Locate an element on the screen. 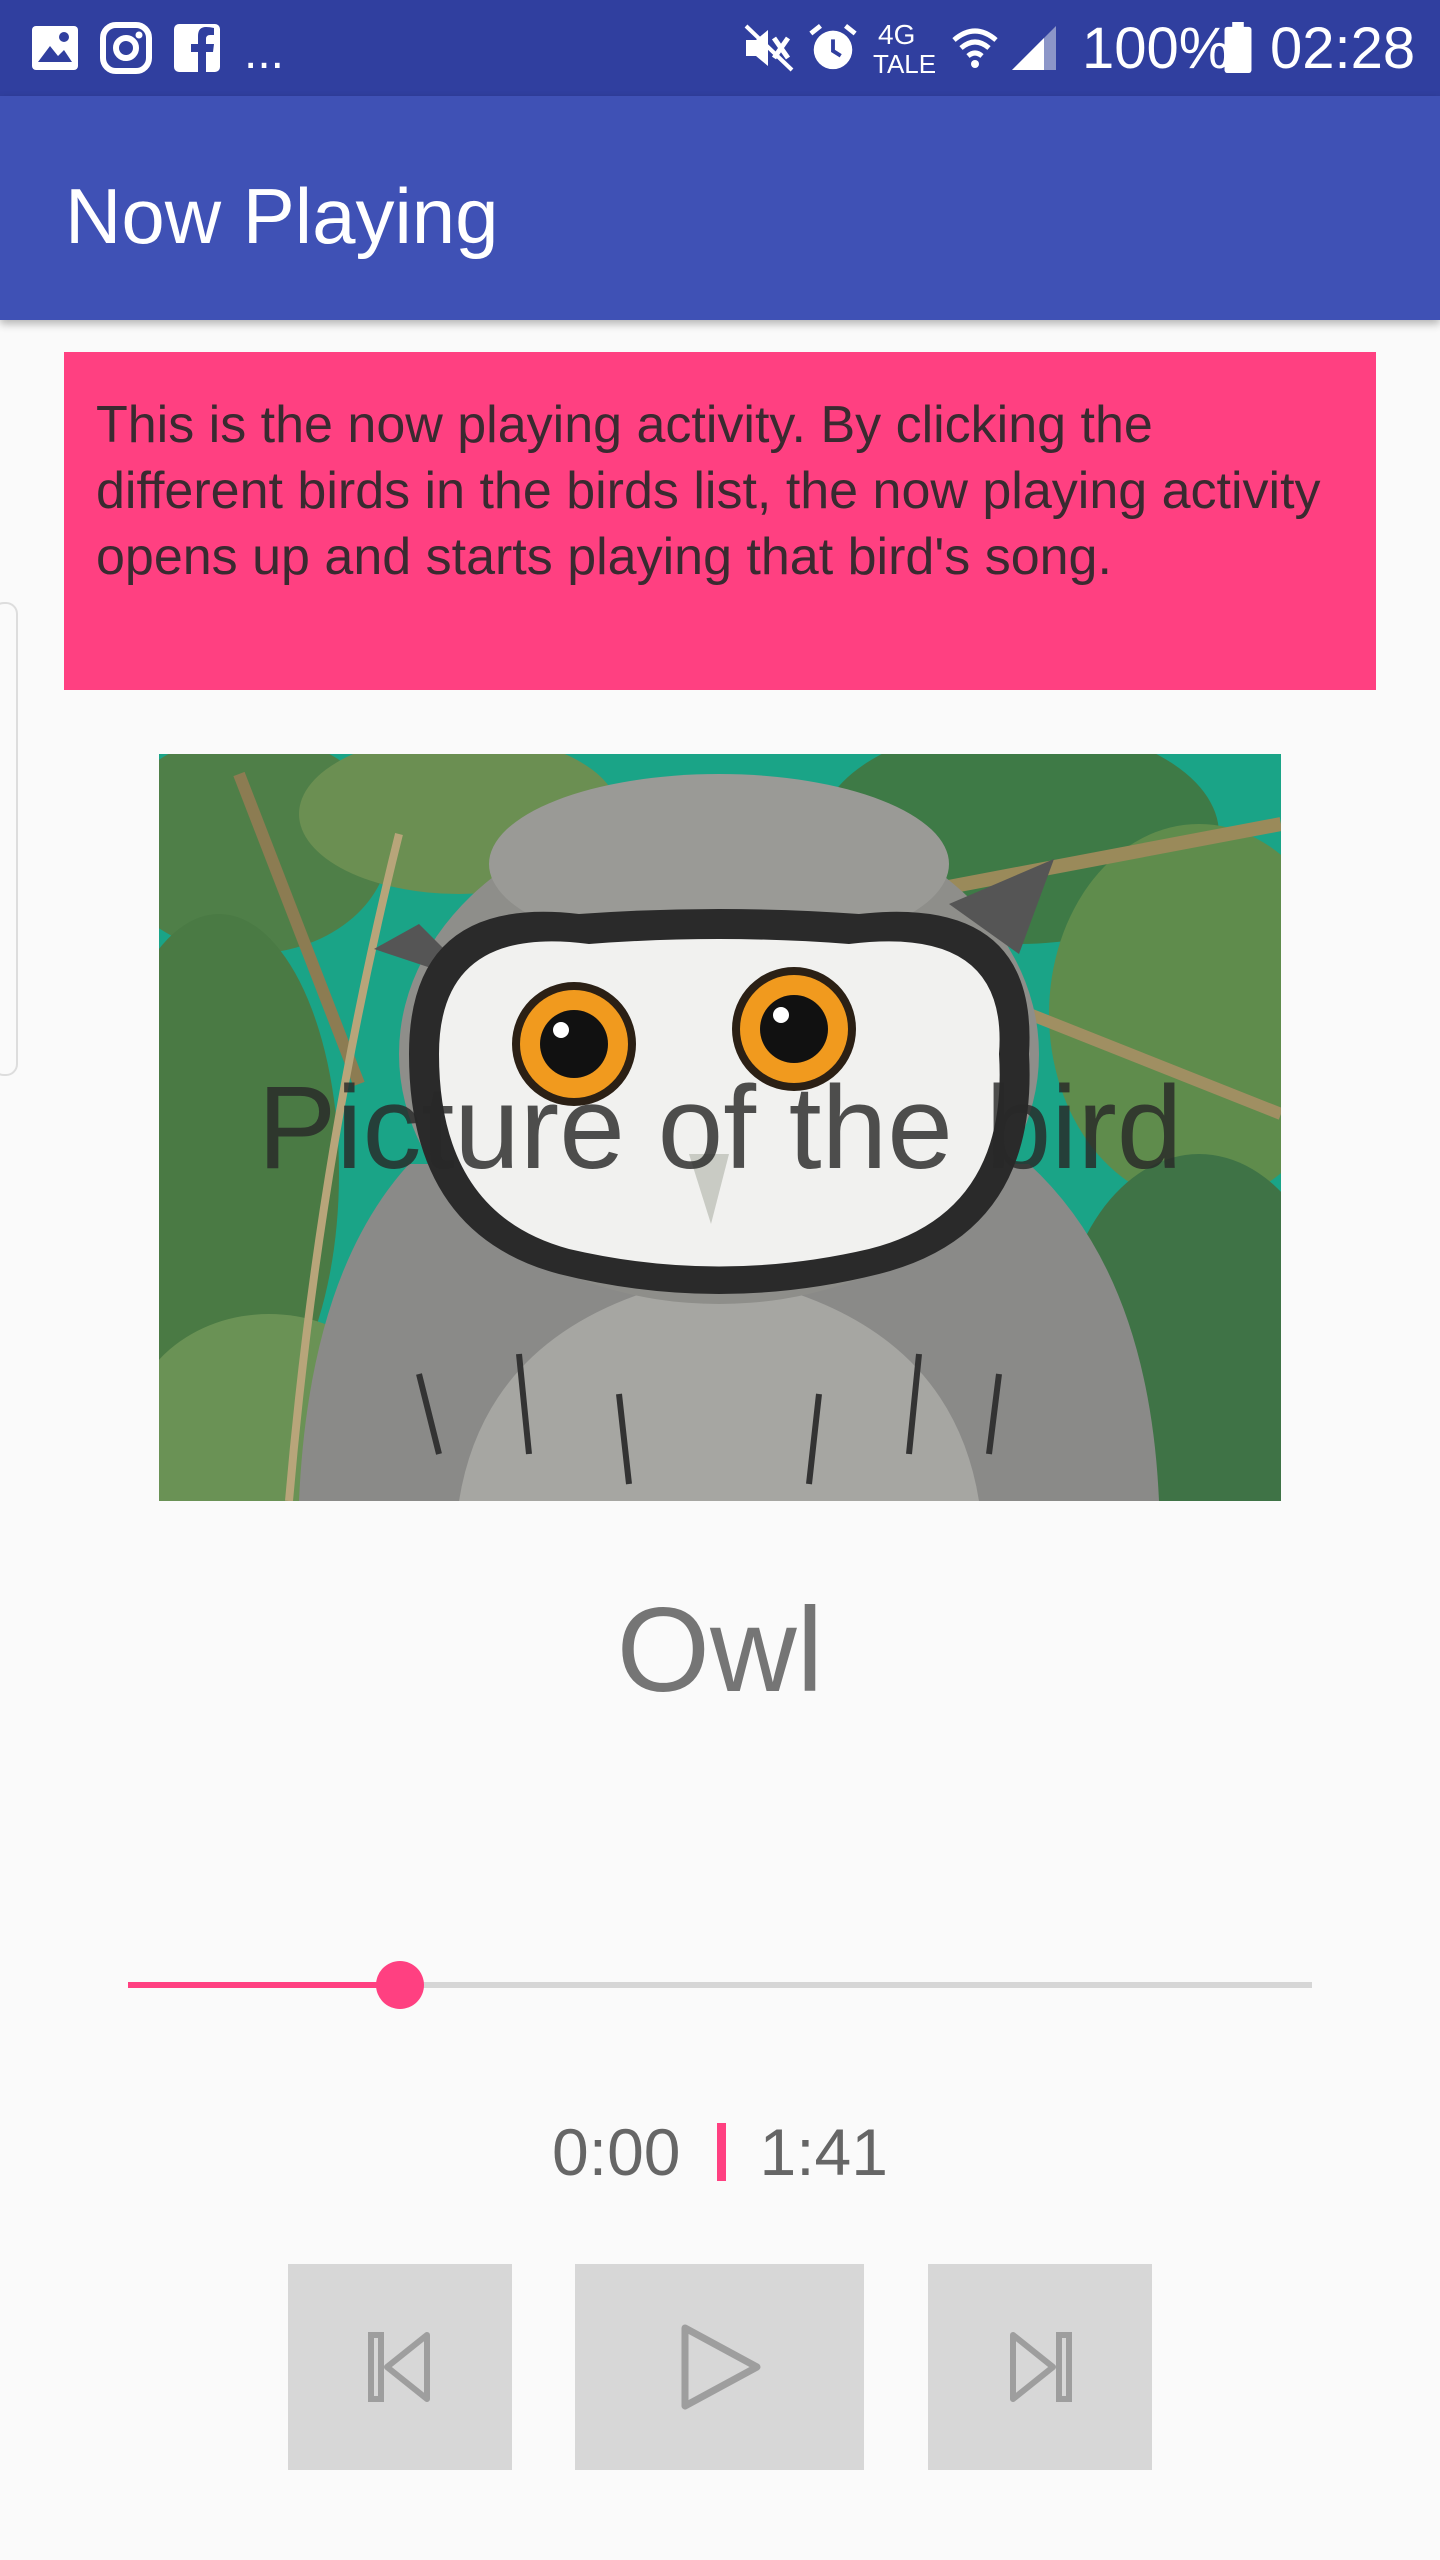 The height and width of the screenshot is (2560, 1440). battery-percent: 100% is located at coordinates (1156, 48).